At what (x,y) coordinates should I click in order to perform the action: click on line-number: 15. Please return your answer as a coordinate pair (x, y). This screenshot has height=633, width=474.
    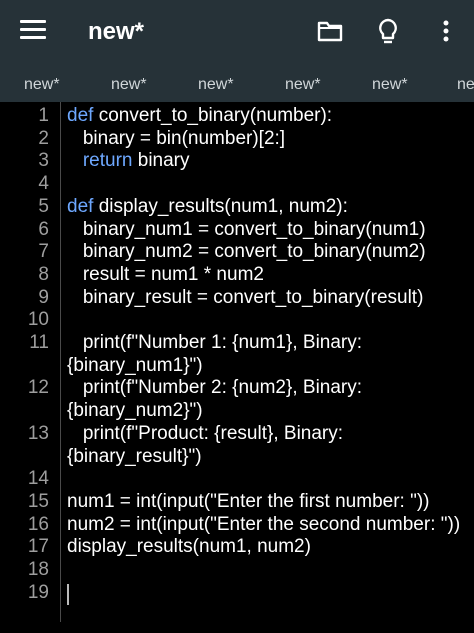
    Looking at the image, I should click on (38, 501).